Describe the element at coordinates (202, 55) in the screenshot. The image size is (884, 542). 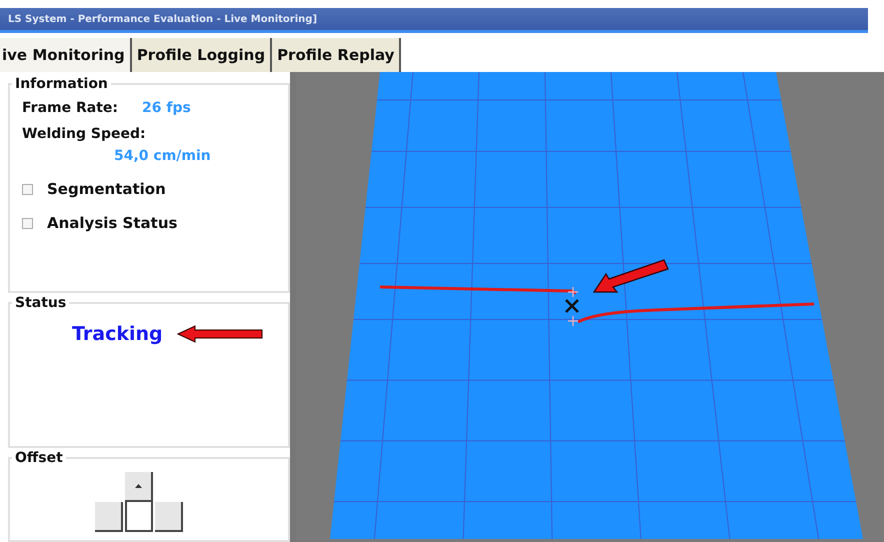
I see `tab: Profile Logging` at that location.